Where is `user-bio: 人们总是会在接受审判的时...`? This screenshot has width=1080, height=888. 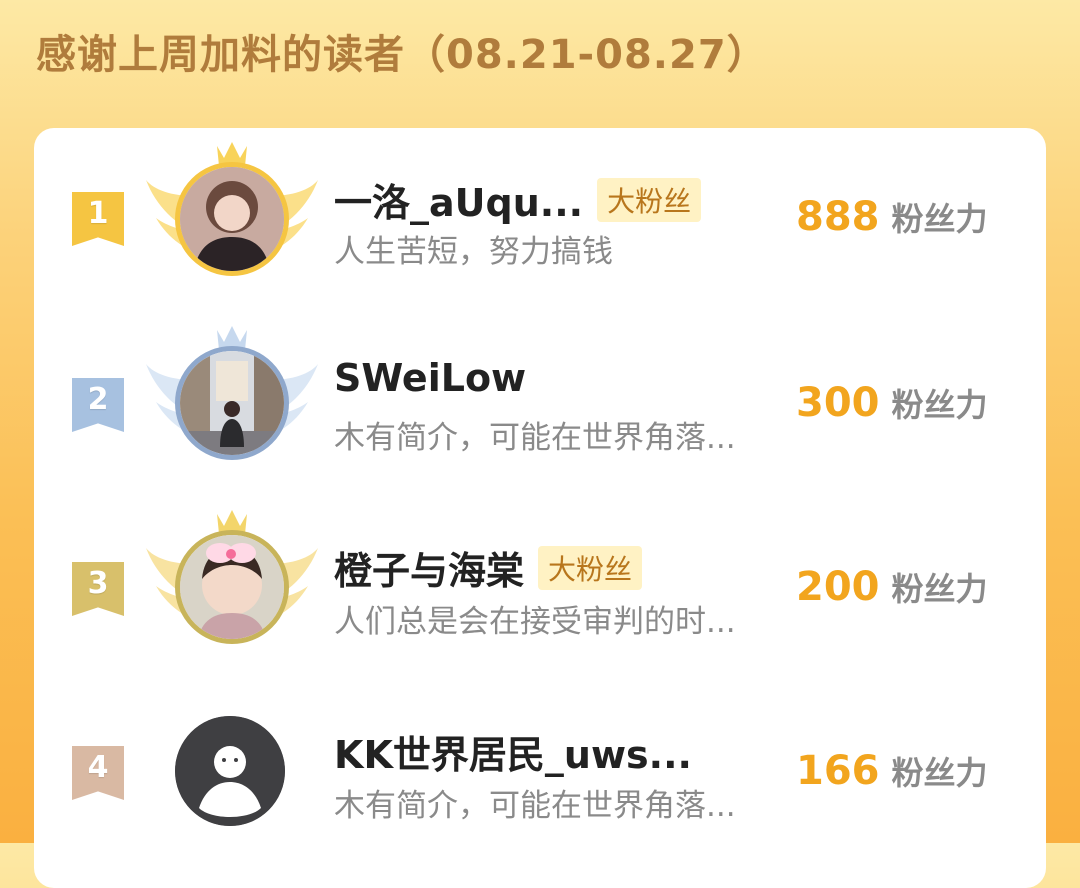 user-bio: 人们总是会在接受审判的时... is located at coordinates (535, 622).